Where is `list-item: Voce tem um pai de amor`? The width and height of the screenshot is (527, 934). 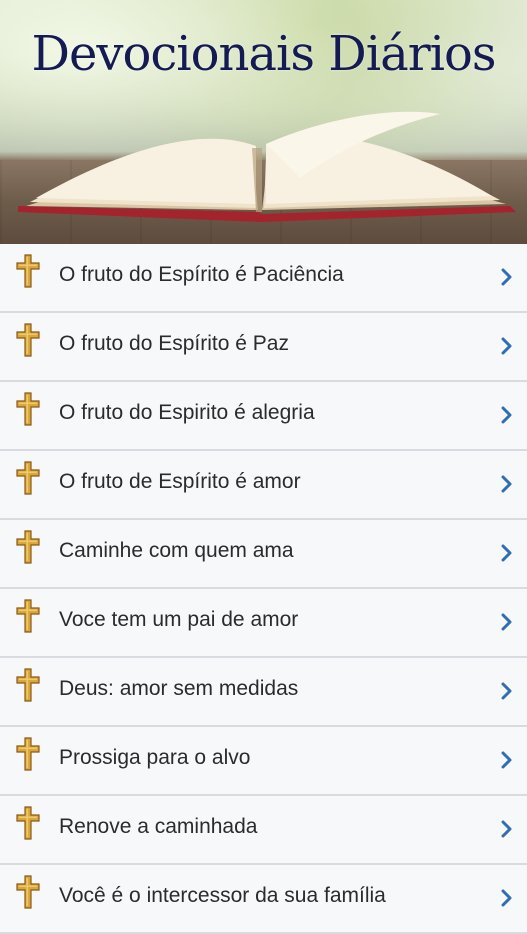 list-item: Voce tem um pai de amor is located at coordinates (263, 623).